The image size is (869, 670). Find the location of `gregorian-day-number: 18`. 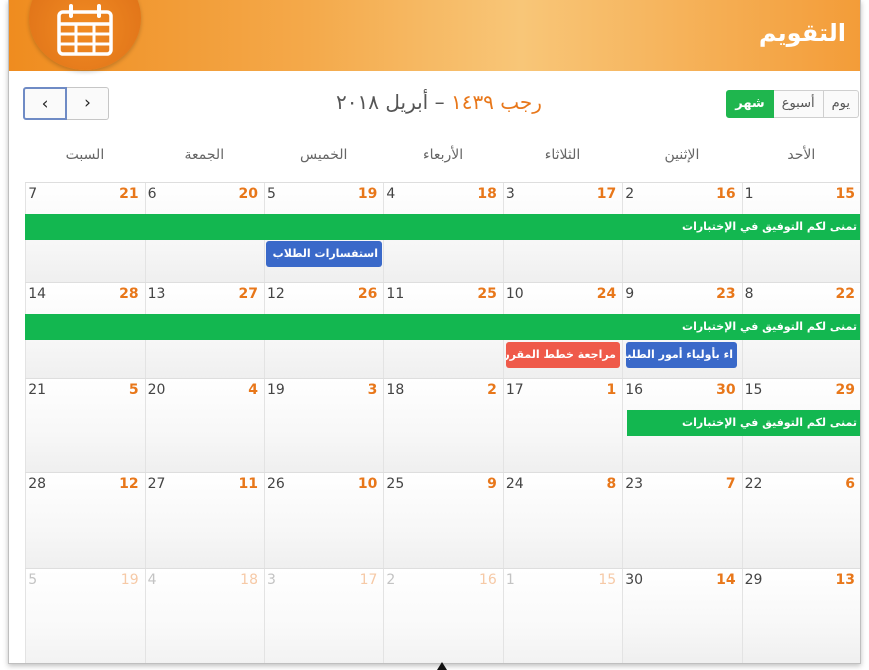

gregorian-day-number: 18 is located at coordinates (395, 390).